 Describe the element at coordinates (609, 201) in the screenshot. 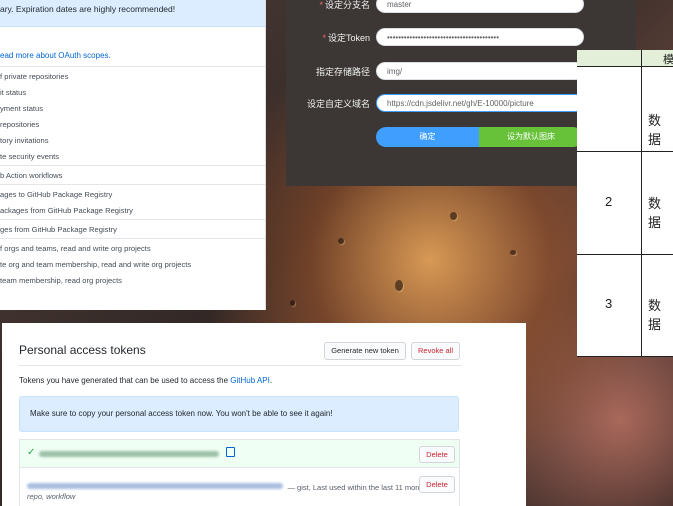

I see `row-number: 2` at that location.